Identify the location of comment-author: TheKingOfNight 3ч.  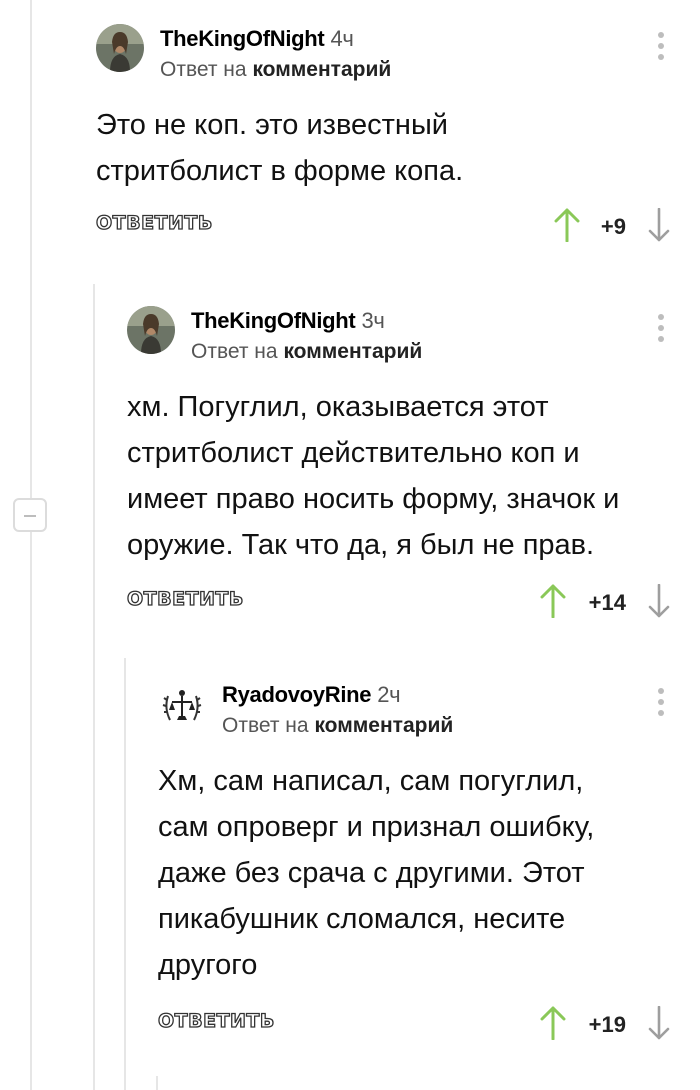
(288, 321).